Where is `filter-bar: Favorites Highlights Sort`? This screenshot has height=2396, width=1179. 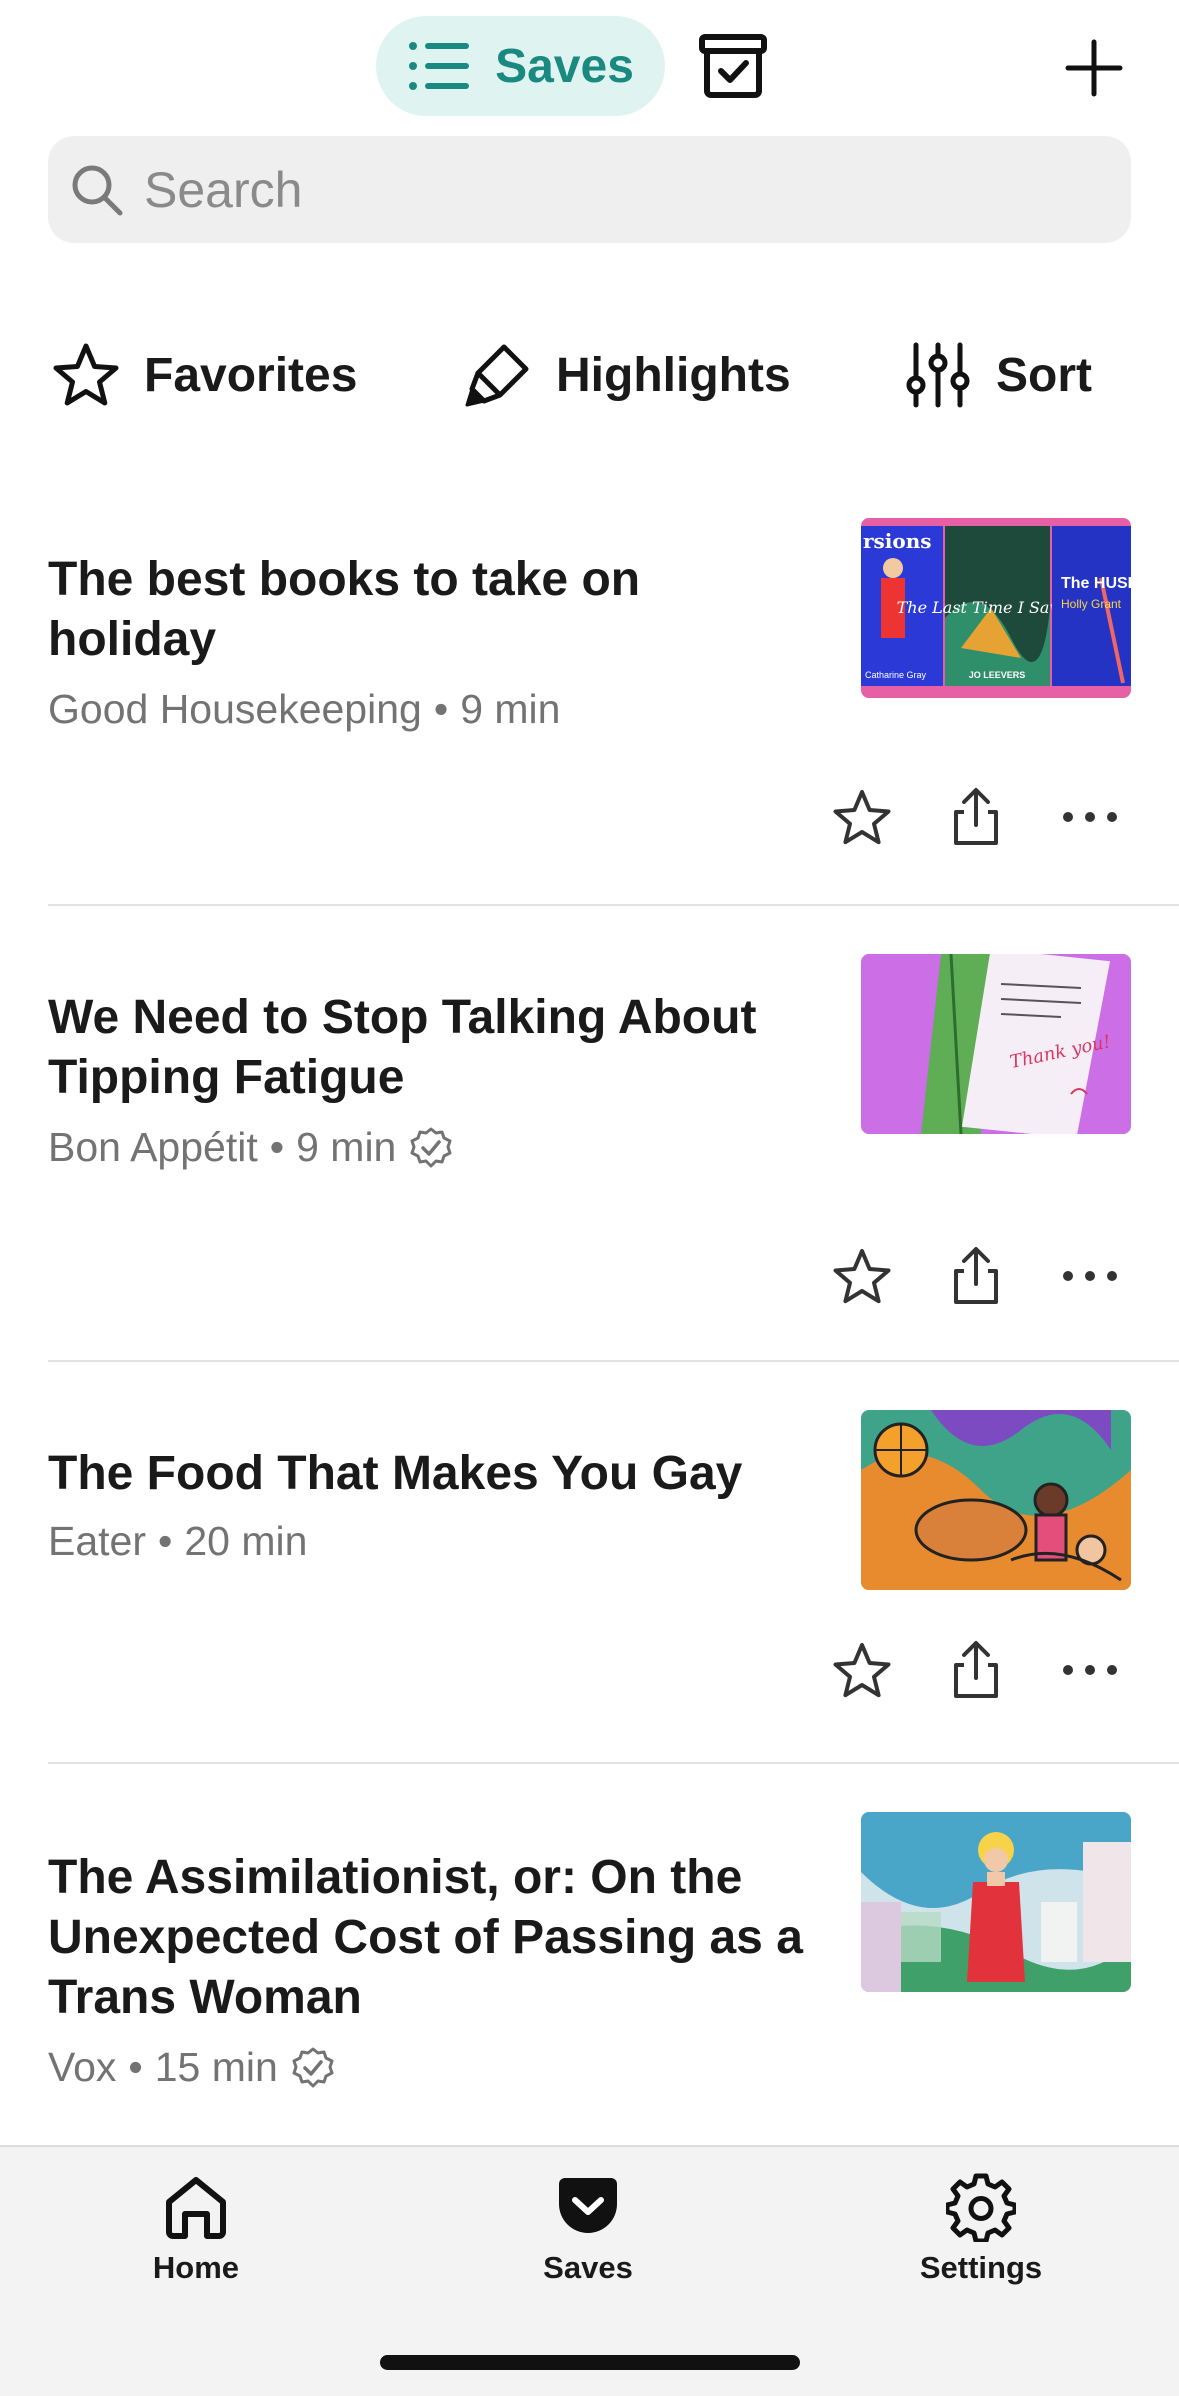 filter-bar: Favorites Highlights Sort is located at coordinates (589, 375).